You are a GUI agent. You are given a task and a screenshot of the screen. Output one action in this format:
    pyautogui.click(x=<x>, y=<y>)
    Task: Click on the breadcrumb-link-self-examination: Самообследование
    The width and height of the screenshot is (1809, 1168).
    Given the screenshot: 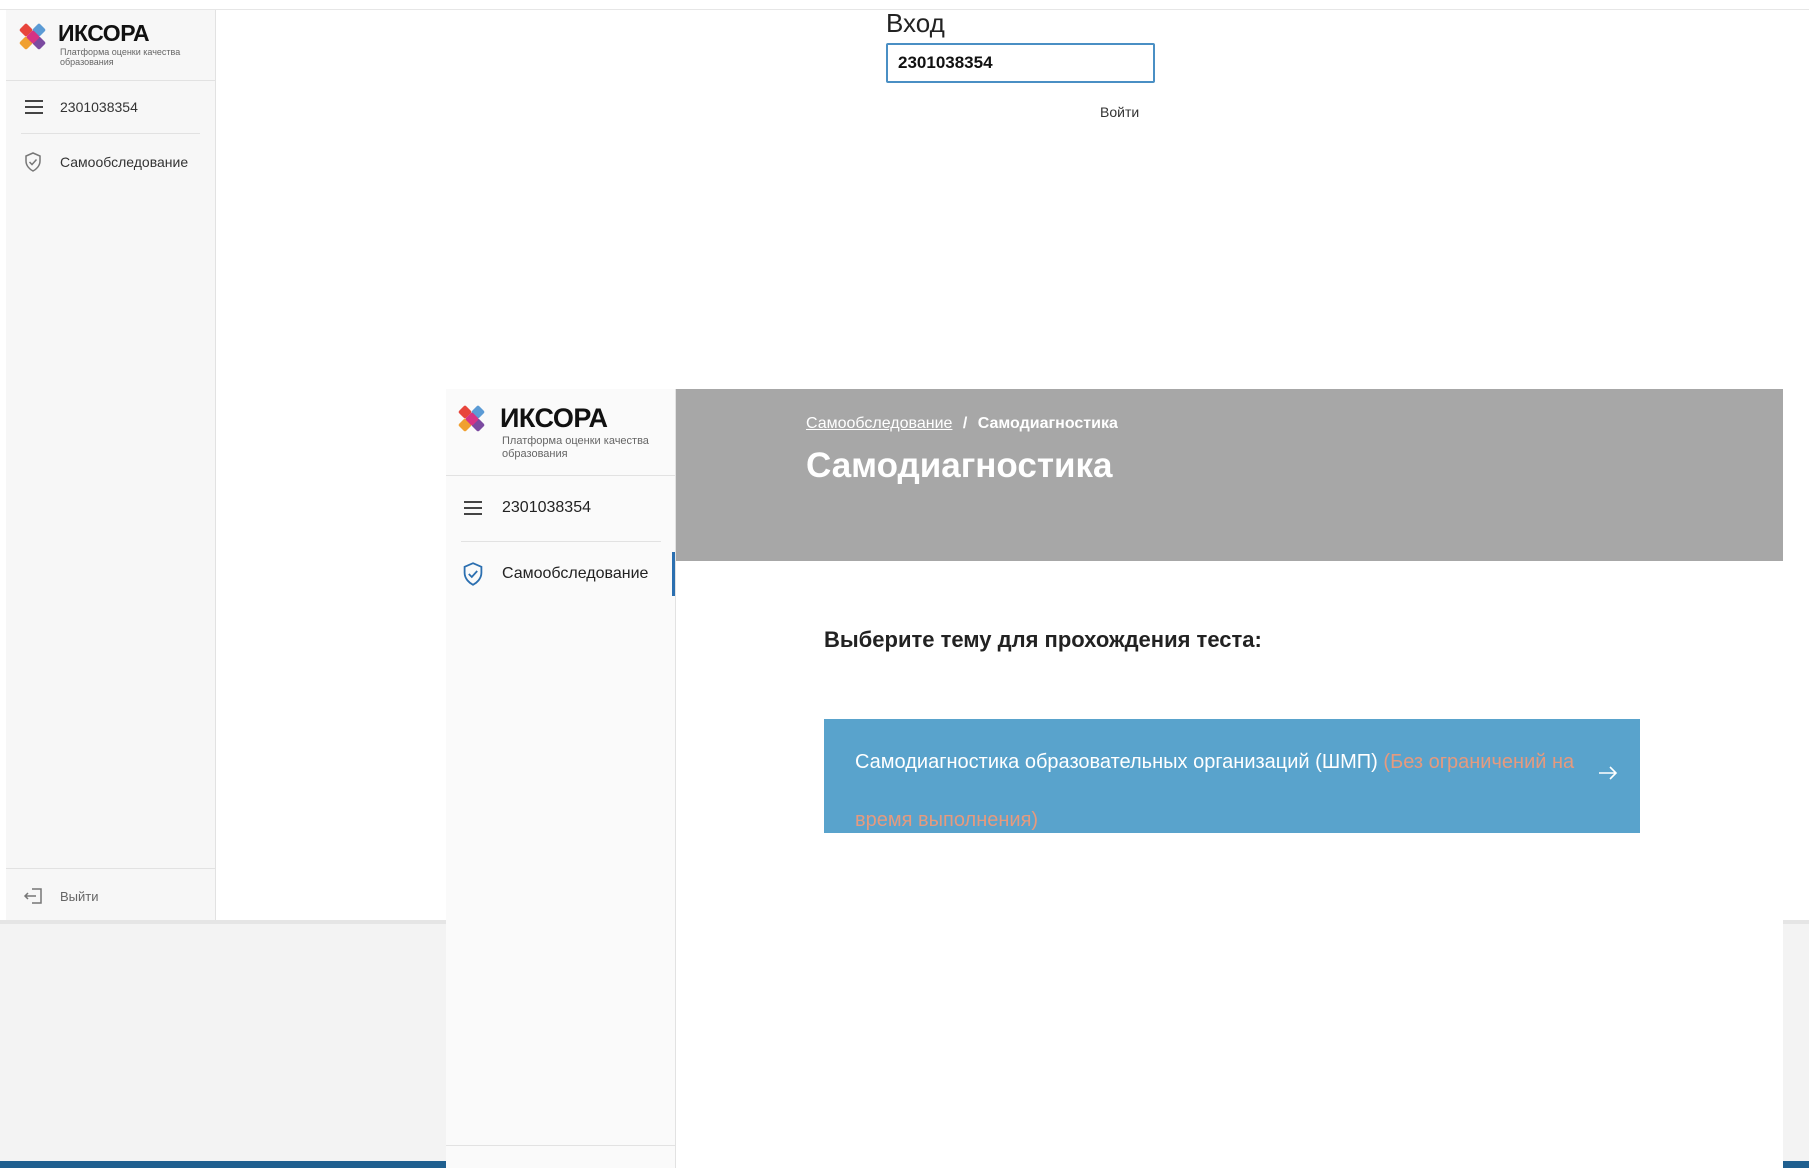 What is the action you would take?
    pyautogui.click(x=879, y=423)
    